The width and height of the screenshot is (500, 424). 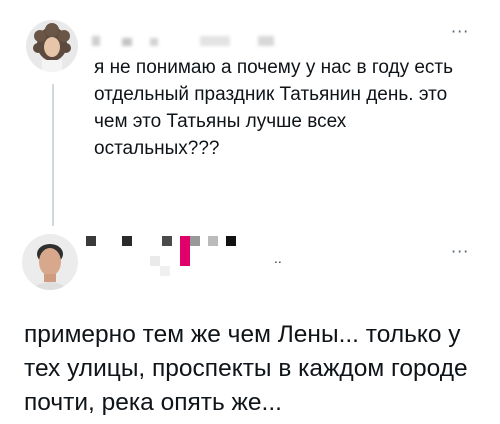 I want to click on handle-fragment: .., so click(x=278, y=258).